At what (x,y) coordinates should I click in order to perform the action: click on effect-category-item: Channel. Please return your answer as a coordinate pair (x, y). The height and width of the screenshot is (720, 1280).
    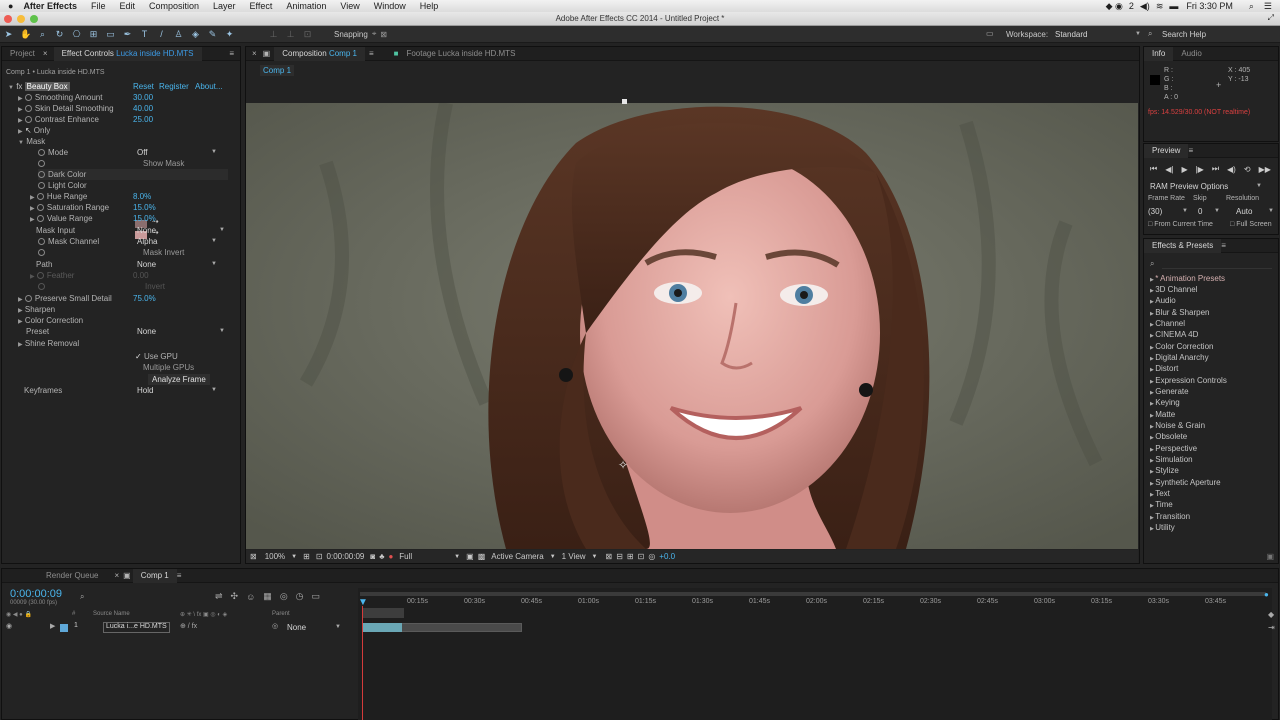
    Looking at the image, I should click on (1167, 323).